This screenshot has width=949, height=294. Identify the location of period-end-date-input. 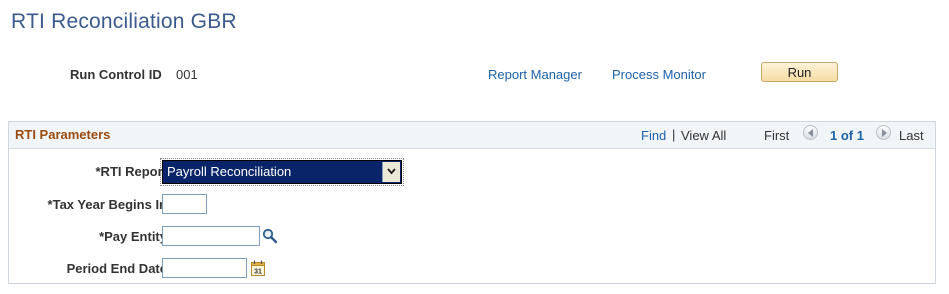
(204, 268).